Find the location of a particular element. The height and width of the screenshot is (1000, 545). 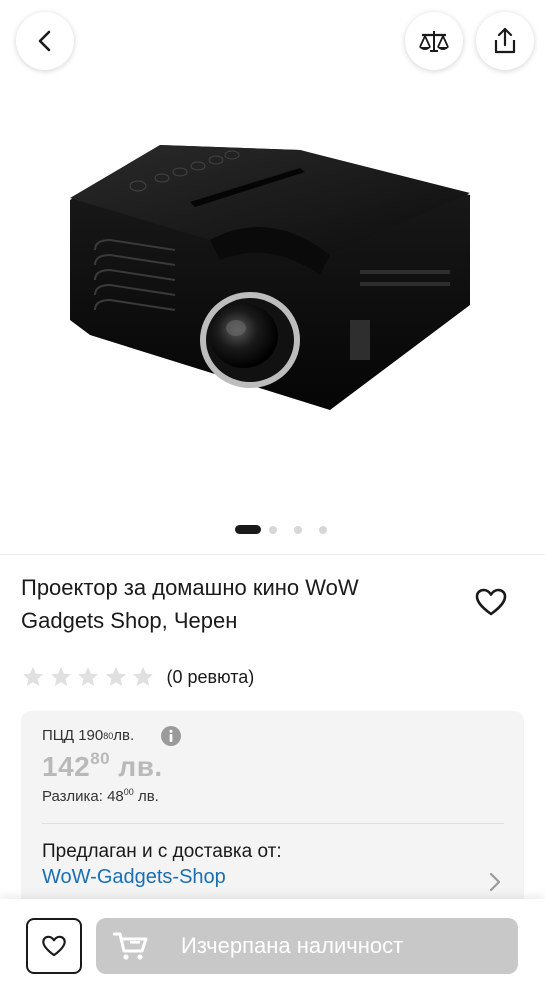

favorite-button is located at coordinates (54, 946).